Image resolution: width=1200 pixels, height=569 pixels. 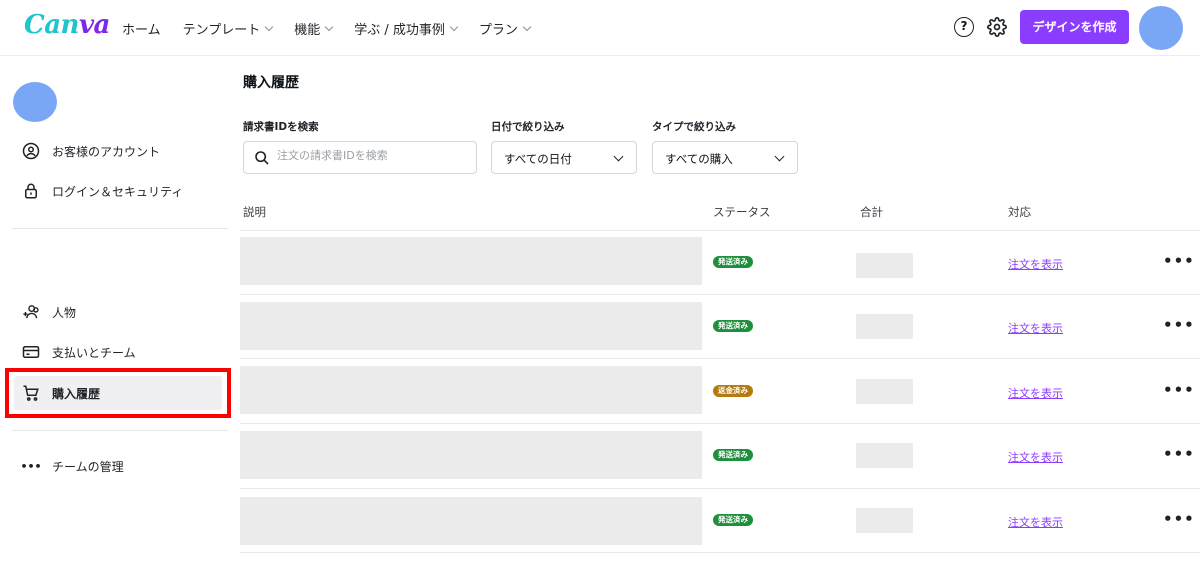 What do you see at coordinates (1074, 27) in the screenshot?
I see `create-design-button: デザインを作成` at bounding box center [1074, 27].